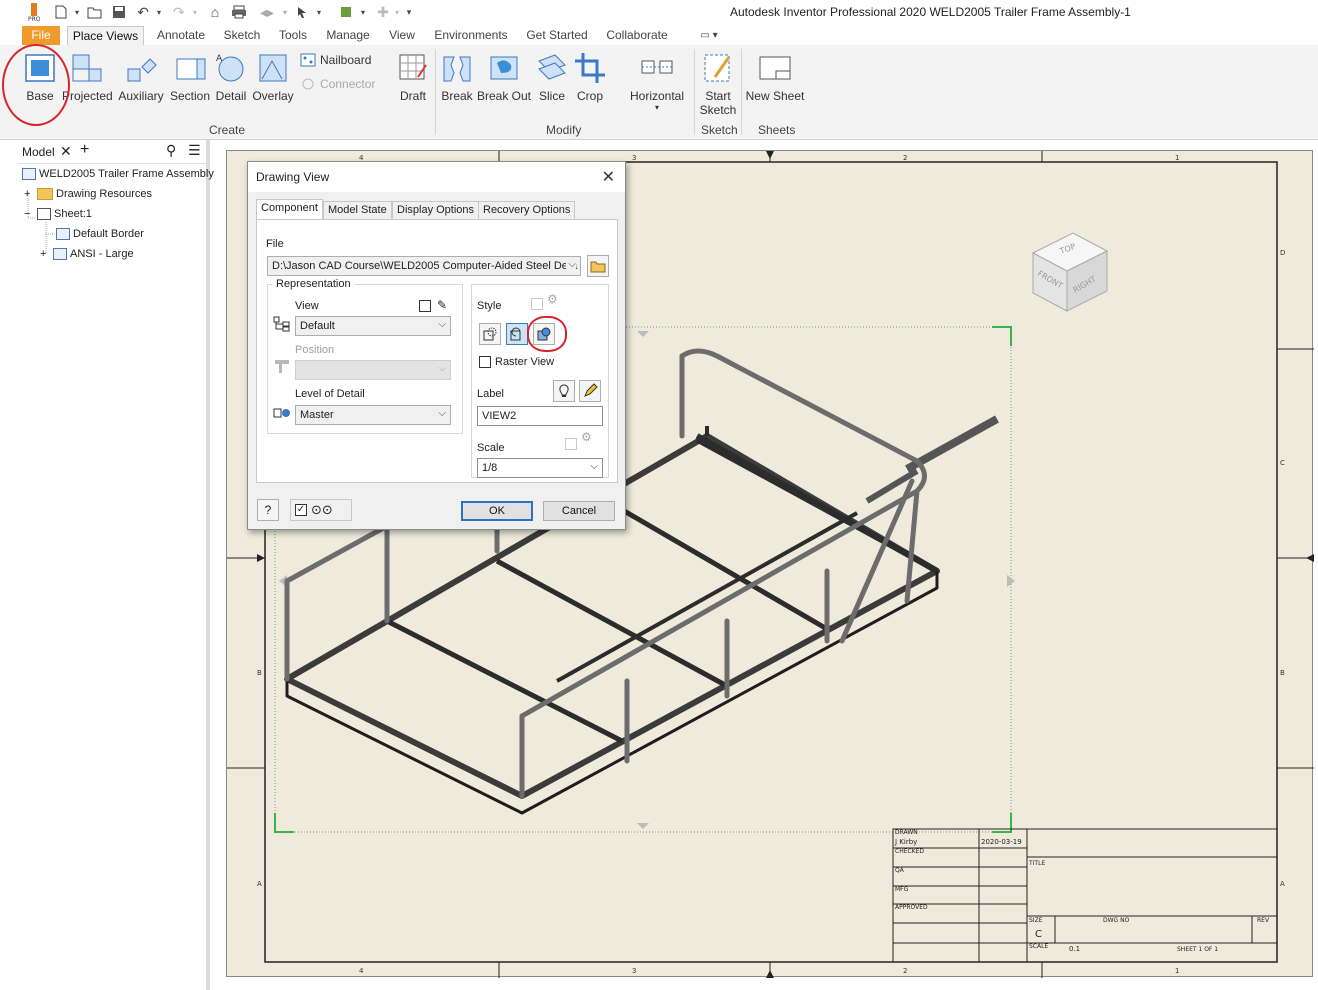 This screenshot has height=990, width=1318. What do you see at coordinates (608, 177) in the screenshot?
I see `close-icon: ✕` at bounding box center [608, 177].